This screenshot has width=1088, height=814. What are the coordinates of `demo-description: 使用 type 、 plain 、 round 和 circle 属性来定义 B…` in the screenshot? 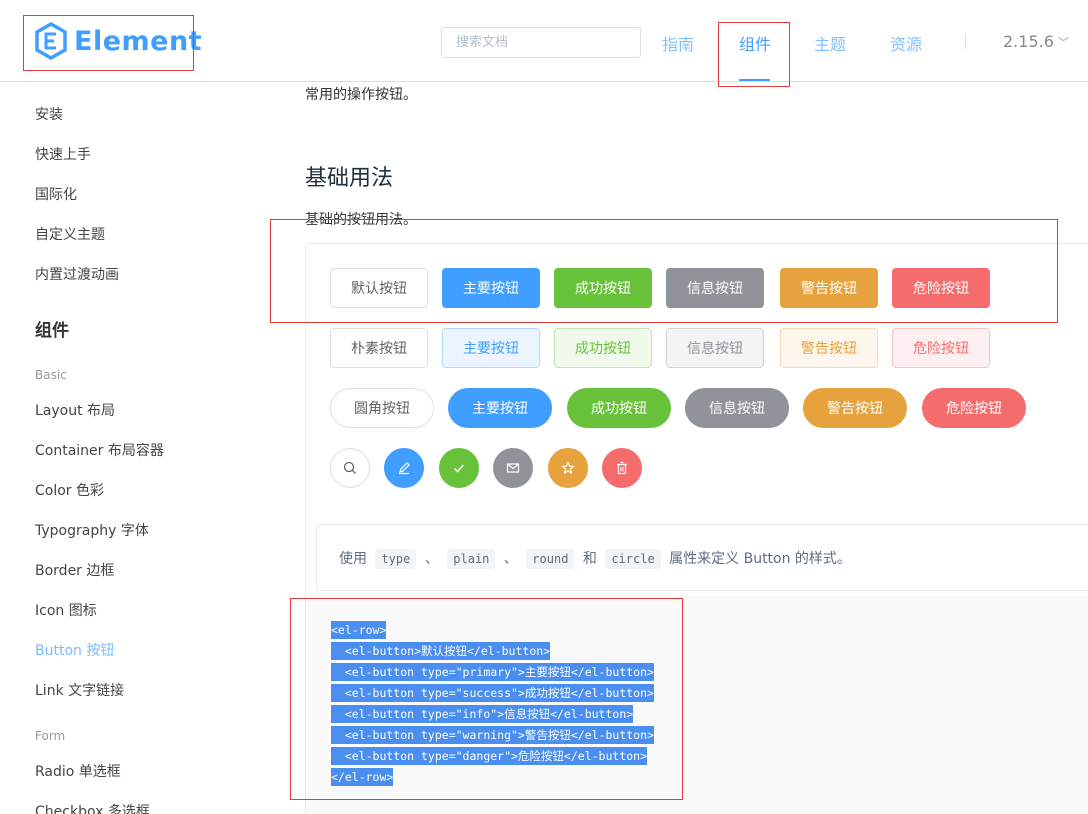 It's located at (702, 557).